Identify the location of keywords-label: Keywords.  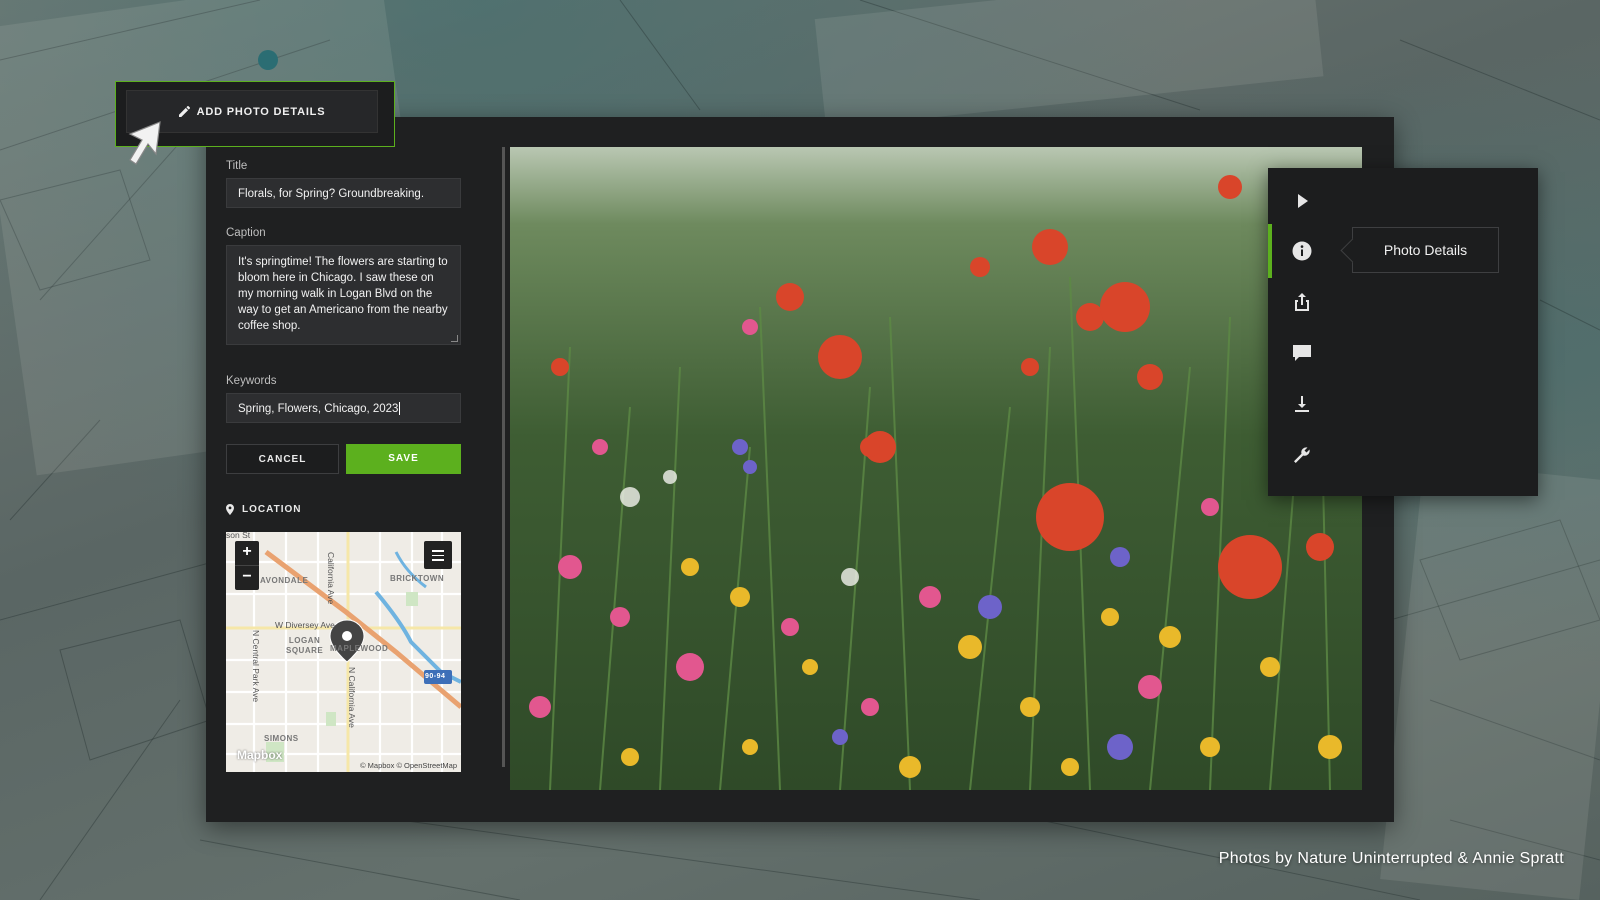
(251, 381).